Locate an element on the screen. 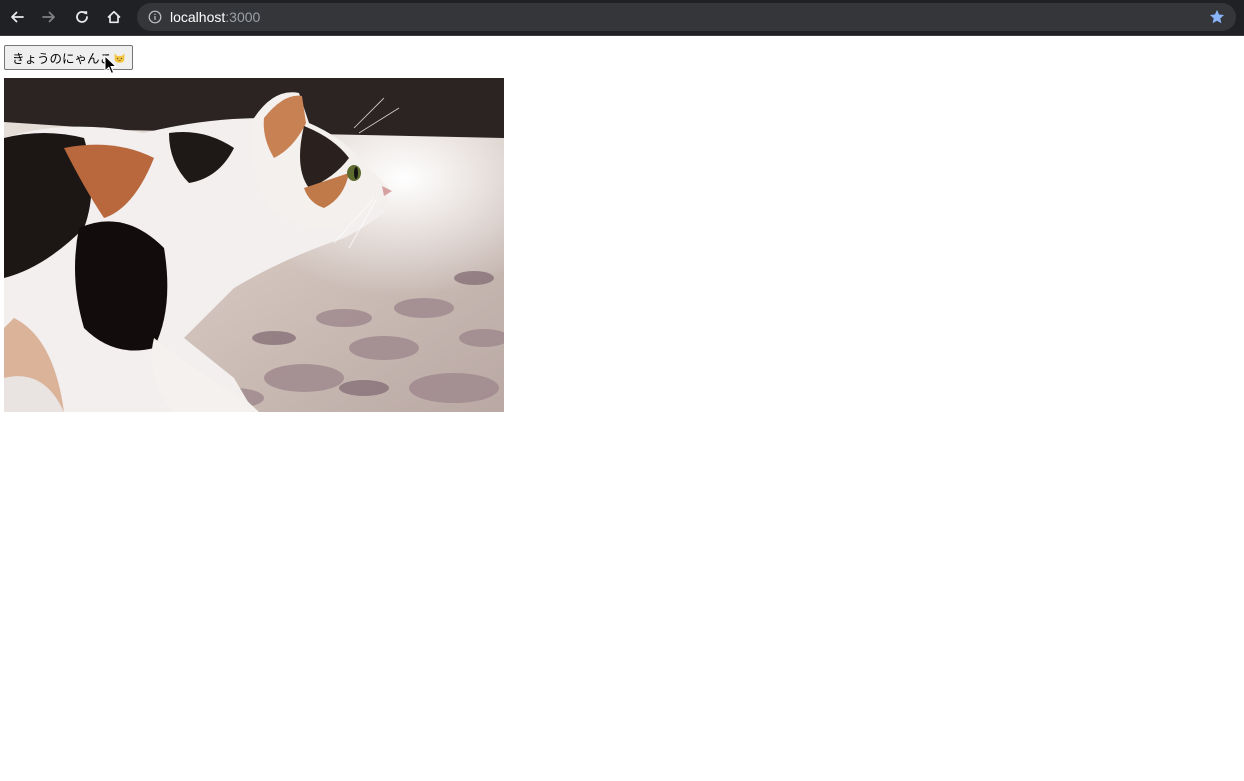 The width and height of the screenshot is (1244, 781). arrow-left-icon is located at coordinates (17, 17).